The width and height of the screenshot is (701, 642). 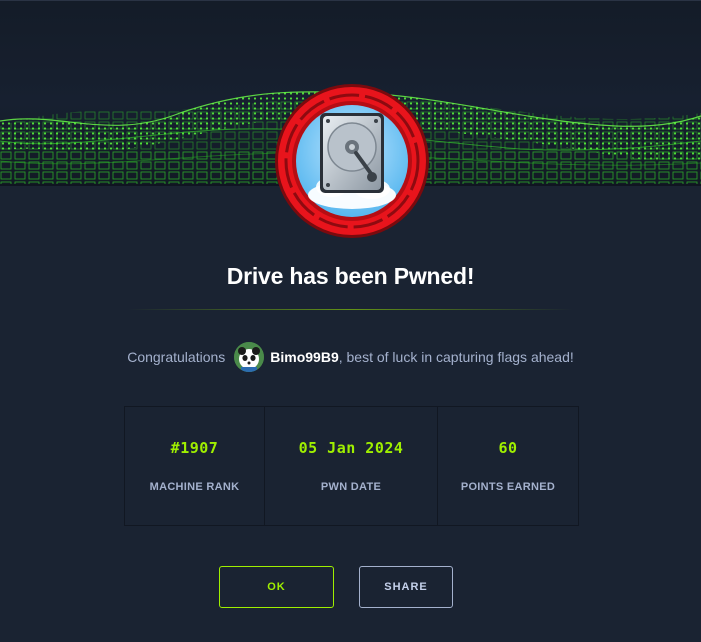 I want to click on username: Bimo99B9, so click(x=304, y=357).